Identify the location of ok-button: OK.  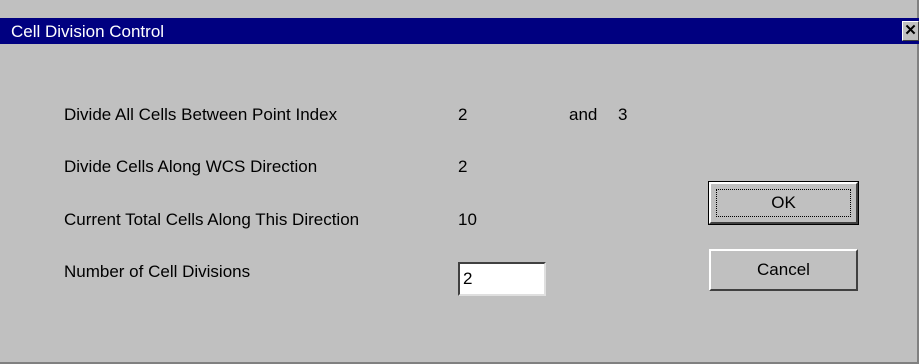
(783, 203).